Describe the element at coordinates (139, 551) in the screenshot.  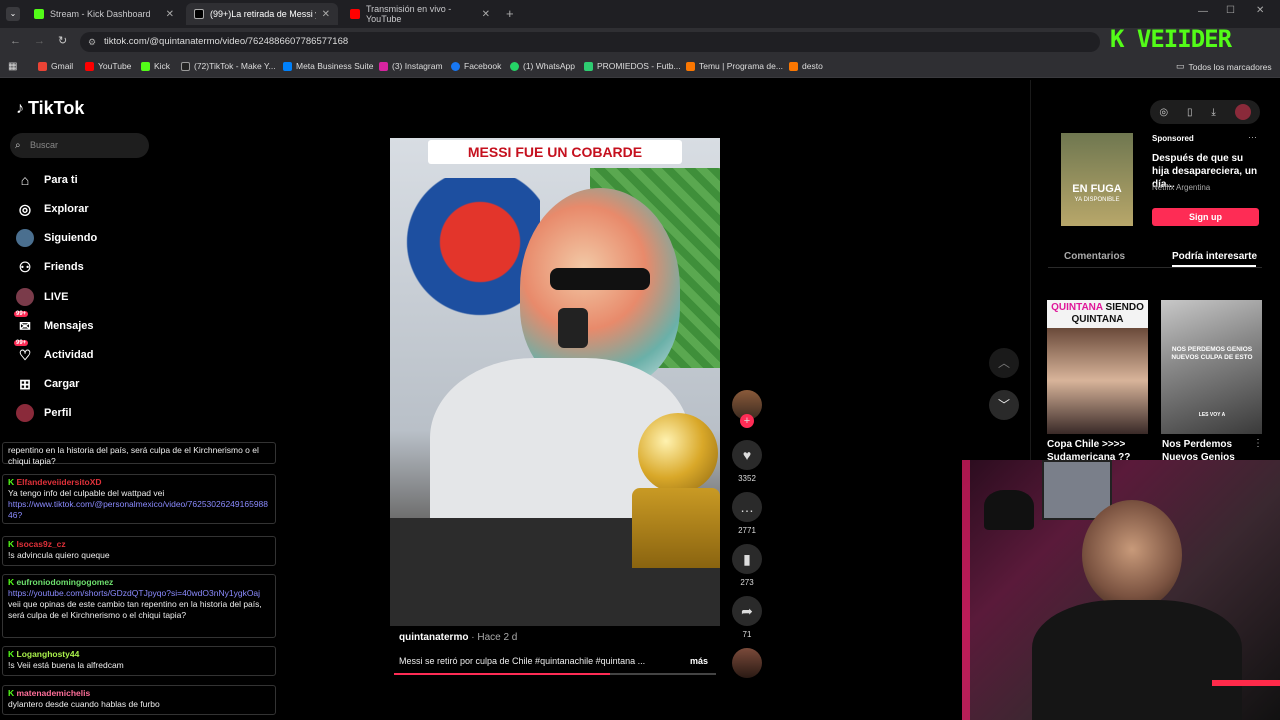
I see `chat-message: K Isocas9z_cz !s advincula quiero queque` at that location.